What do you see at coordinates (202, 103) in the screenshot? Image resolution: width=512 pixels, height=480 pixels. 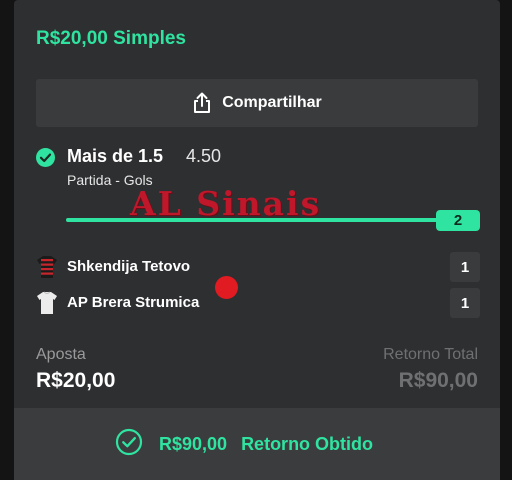 I see `share-icon` at bounding box center [202, 103].